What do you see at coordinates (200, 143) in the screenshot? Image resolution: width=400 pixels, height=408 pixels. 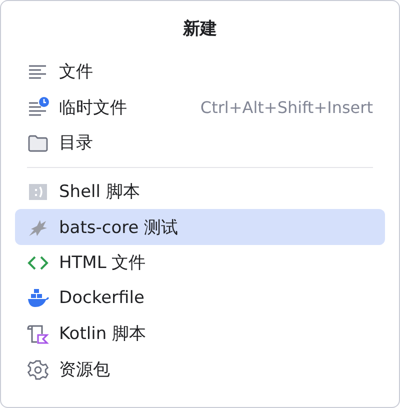 I see `menu-item: 目录` at bounding box center [200, 143].